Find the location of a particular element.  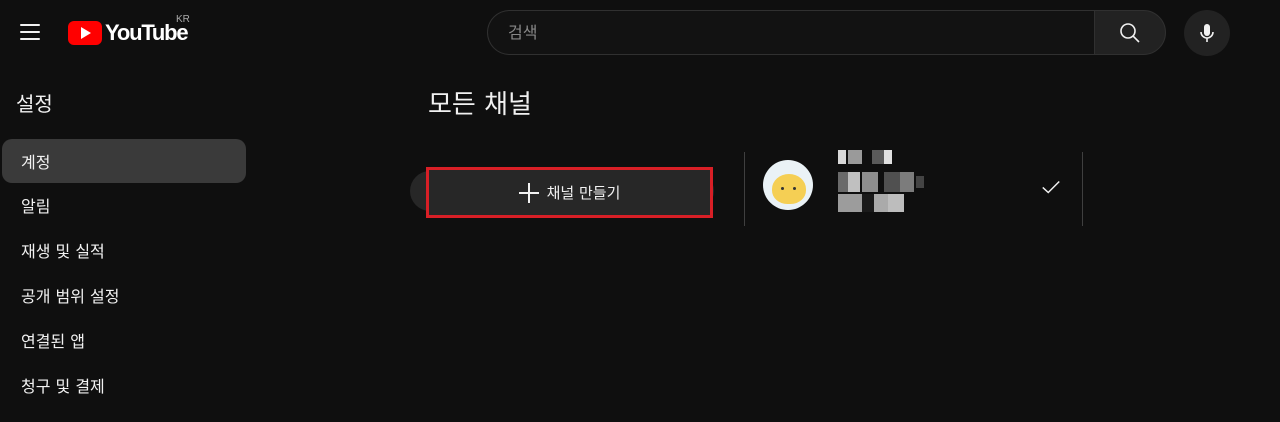

plus-icon is located at coordinates (528, 192).